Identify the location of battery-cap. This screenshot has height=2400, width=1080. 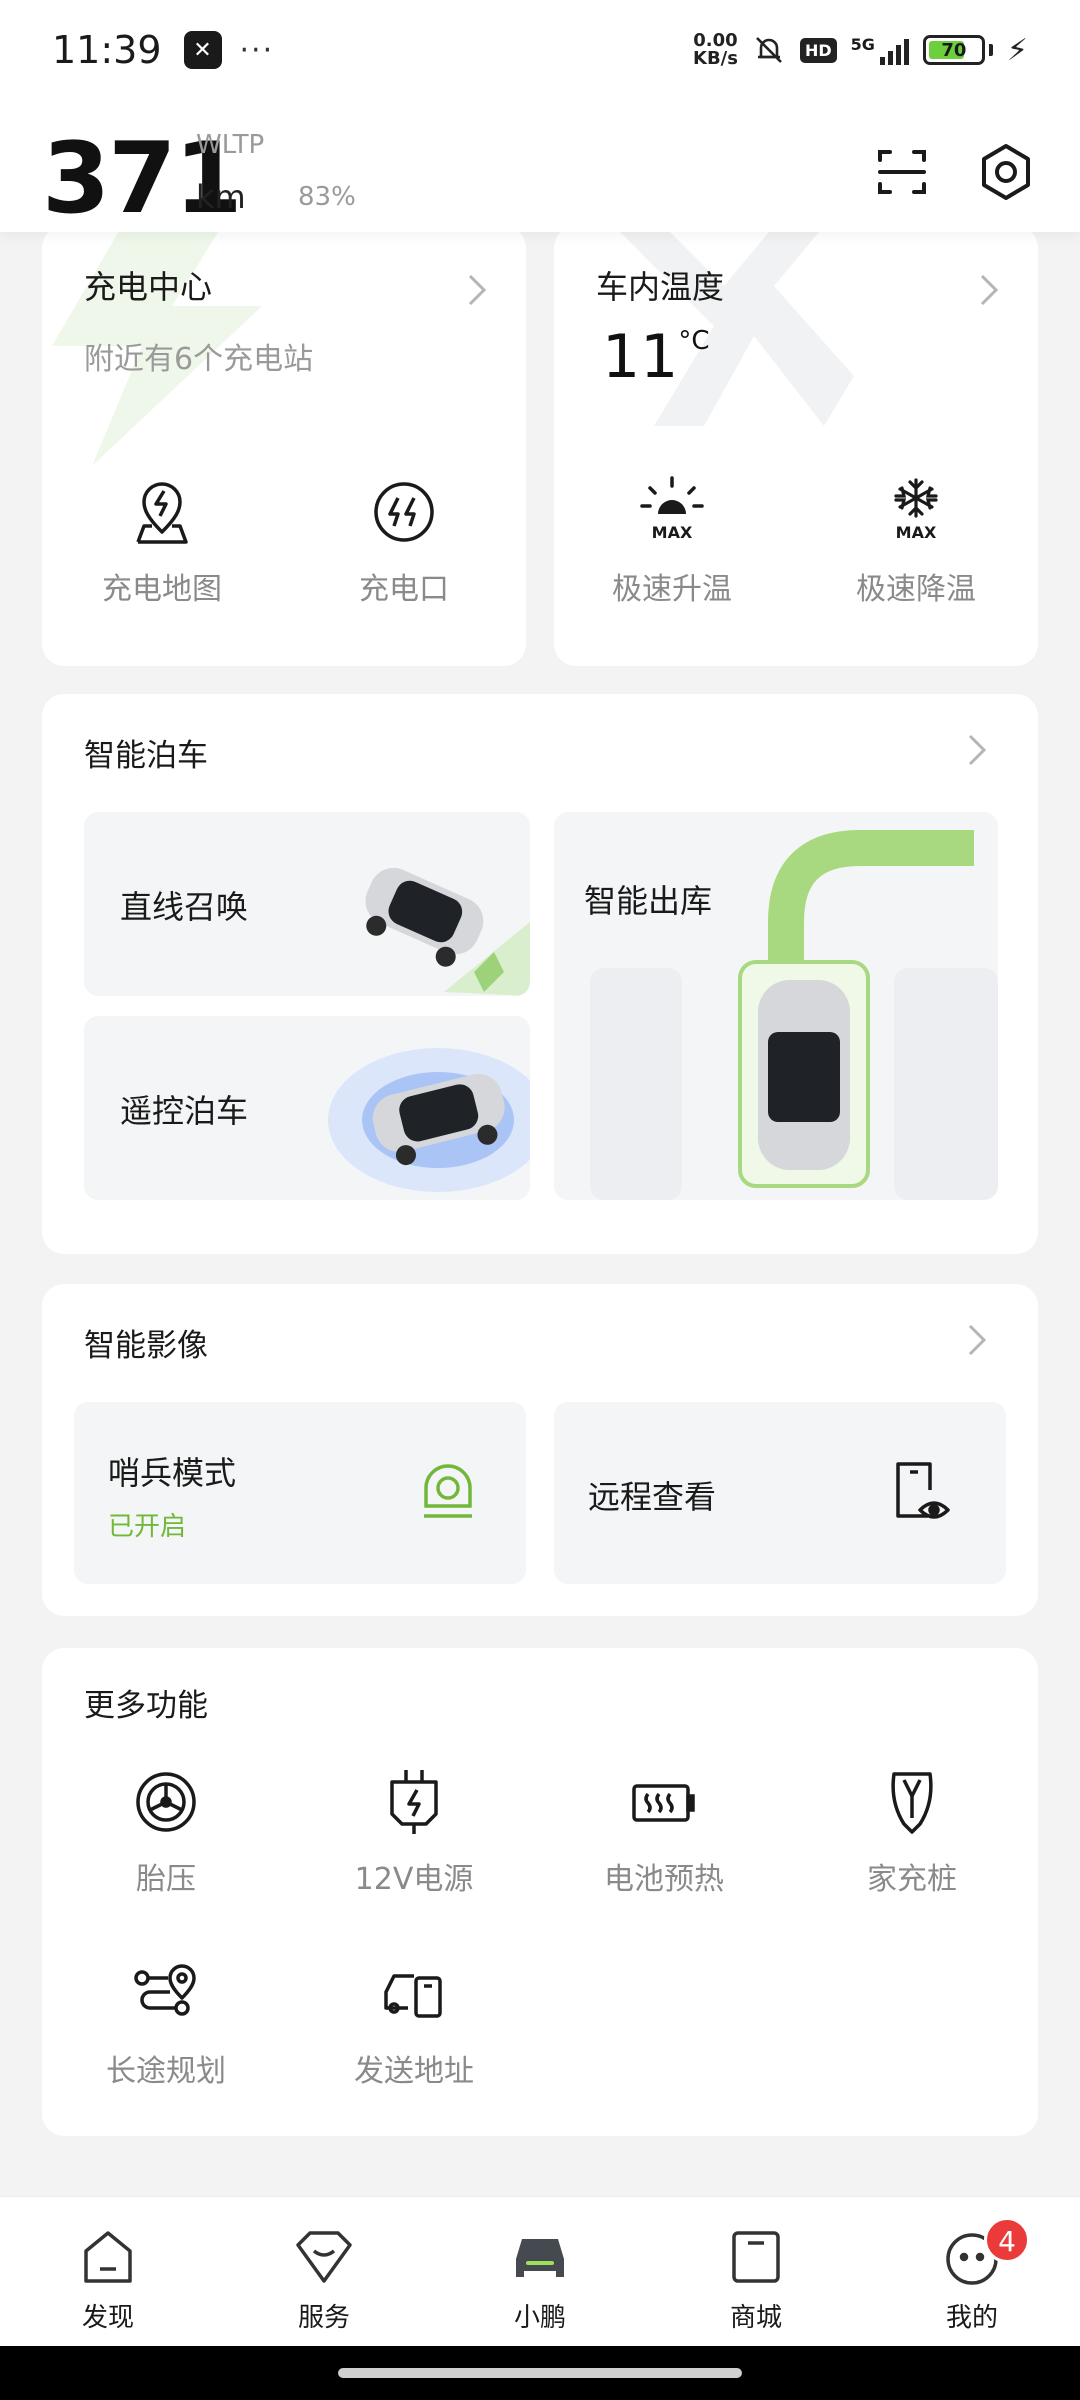
(990, 50).